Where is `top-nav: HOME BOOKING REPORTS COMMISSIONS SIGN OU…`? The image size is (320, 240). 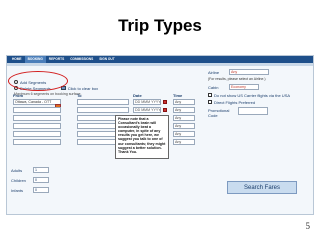 top-nav: HOME BOOKING REPORTS COMMISSIONS SIGN OU… is located at coordinates (160, 59).